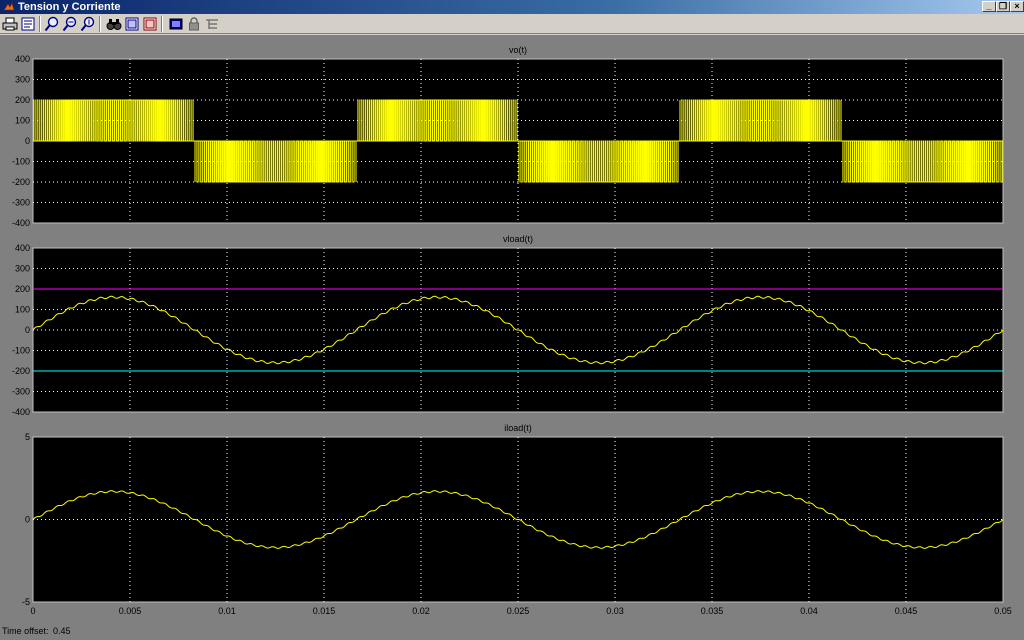  Describe the element at coordinates (130, 611) in the screenshot. I see `x-tick-label: 0.005` at that location.